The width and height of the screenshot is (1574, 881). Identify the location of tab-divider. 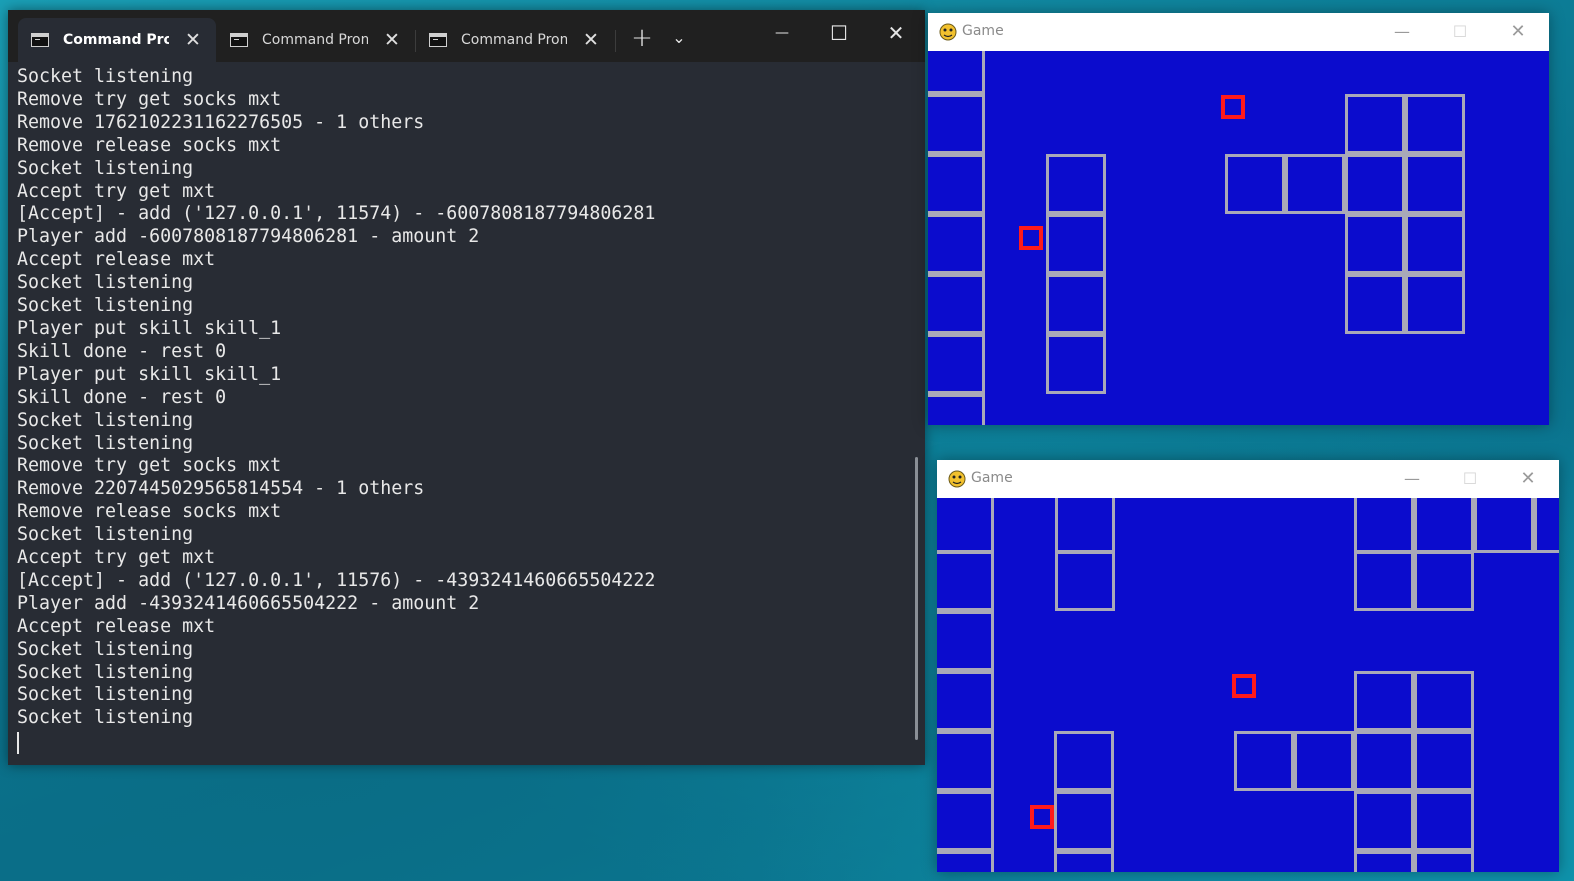
(615, 41).